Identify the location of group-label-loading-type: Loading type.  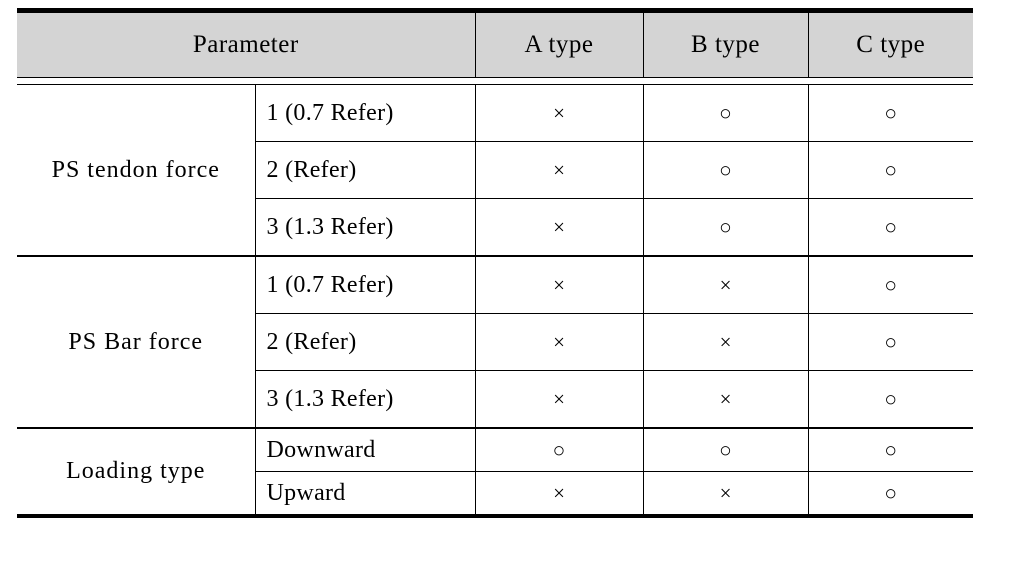
(136, 472).